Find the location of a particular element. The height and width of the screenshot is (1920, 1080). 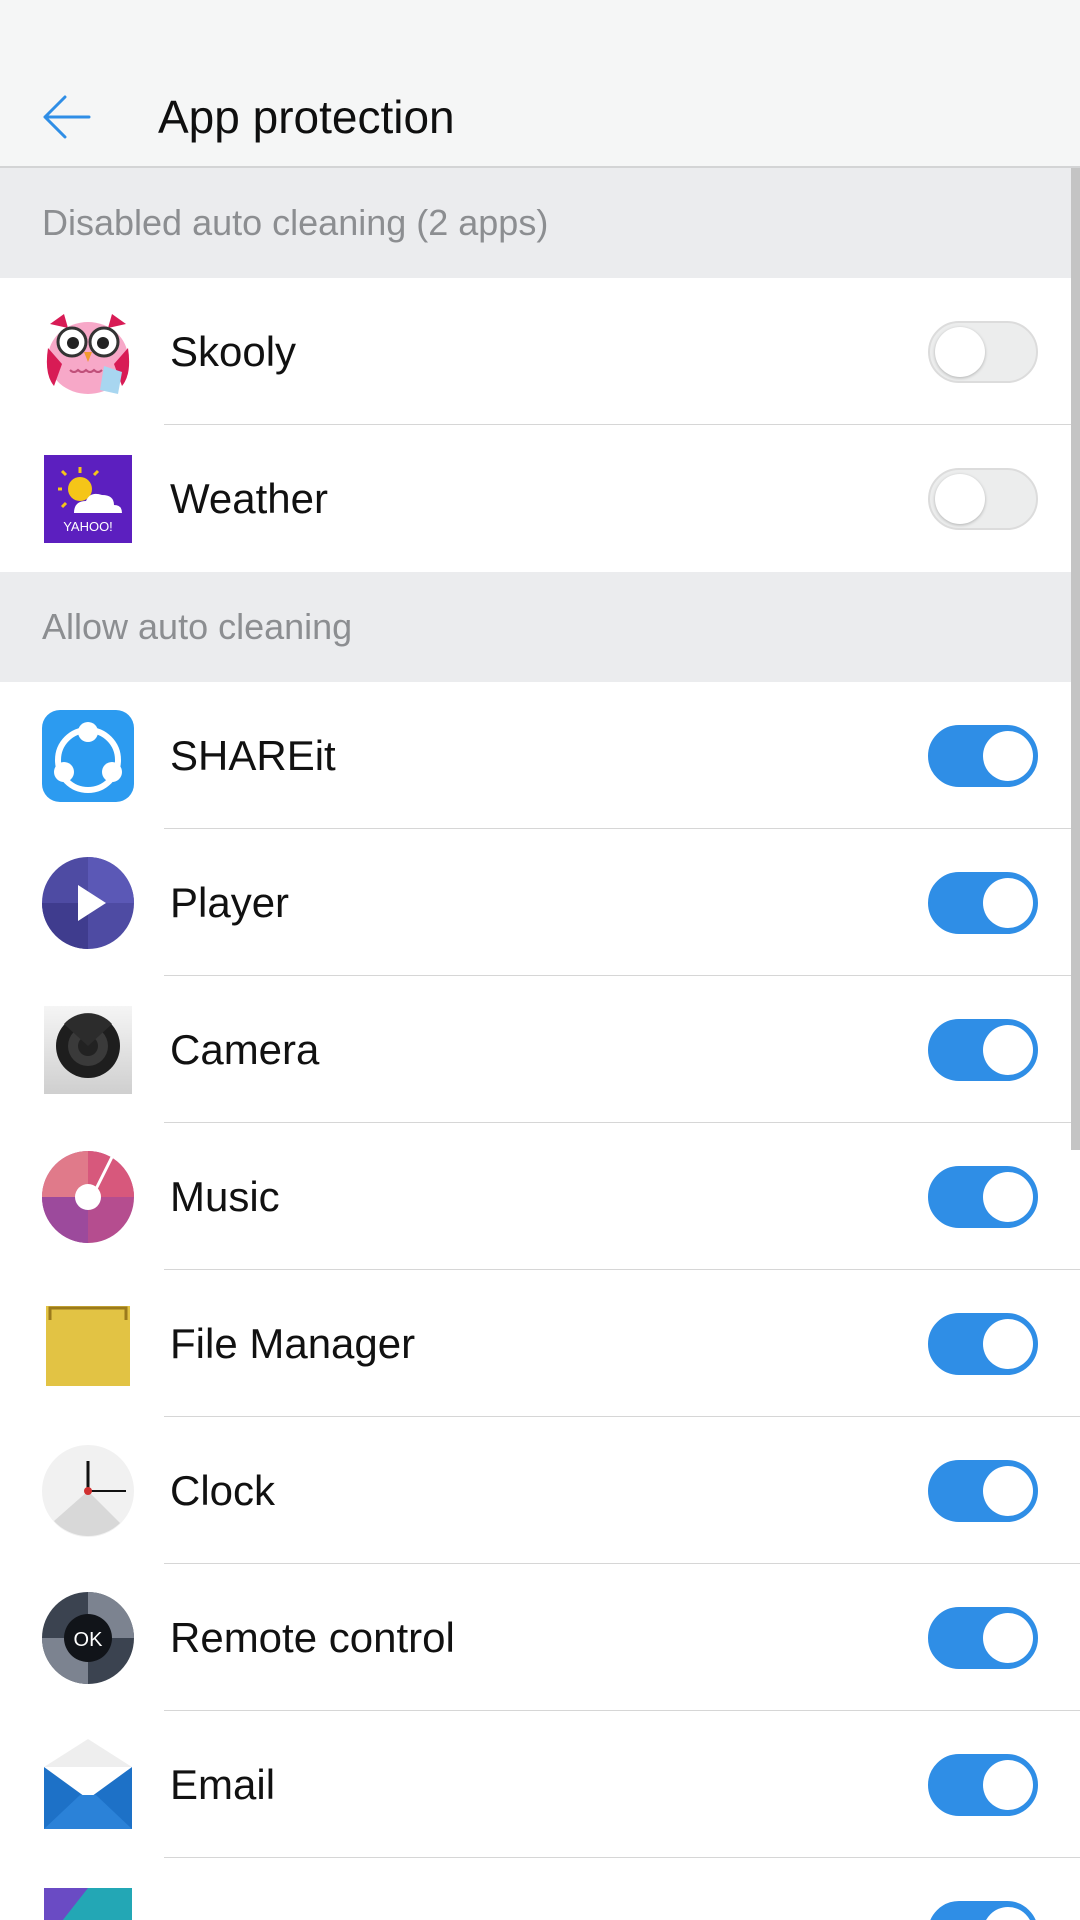

auto-clean-toggle-partial is located at coordinates (983, 1910).